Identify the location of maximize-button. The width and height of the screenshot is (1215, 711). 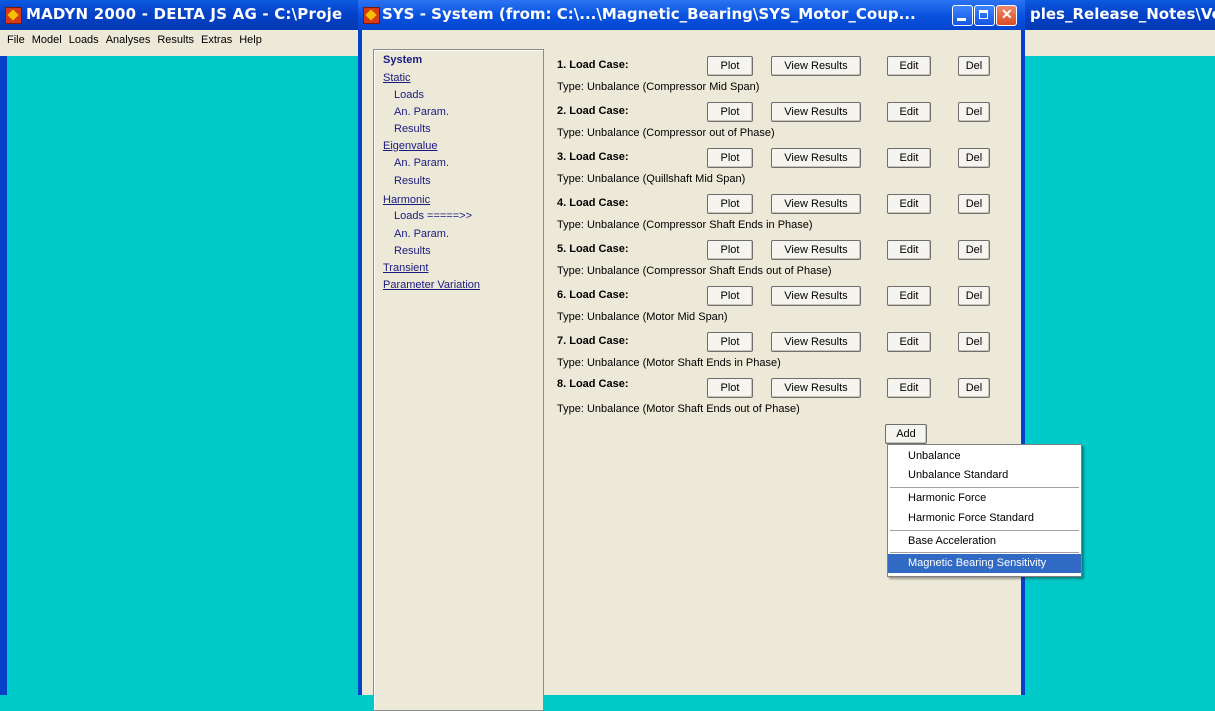
(984, 15).